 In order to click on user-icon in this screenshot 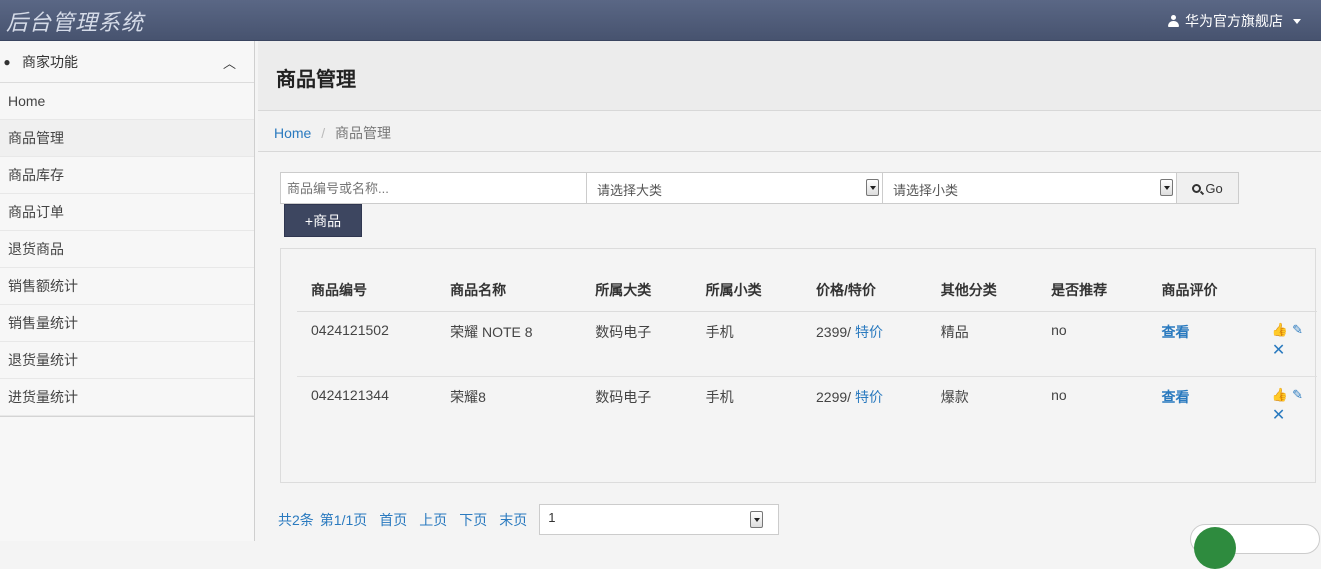, I will do `click(1173, 21)`.